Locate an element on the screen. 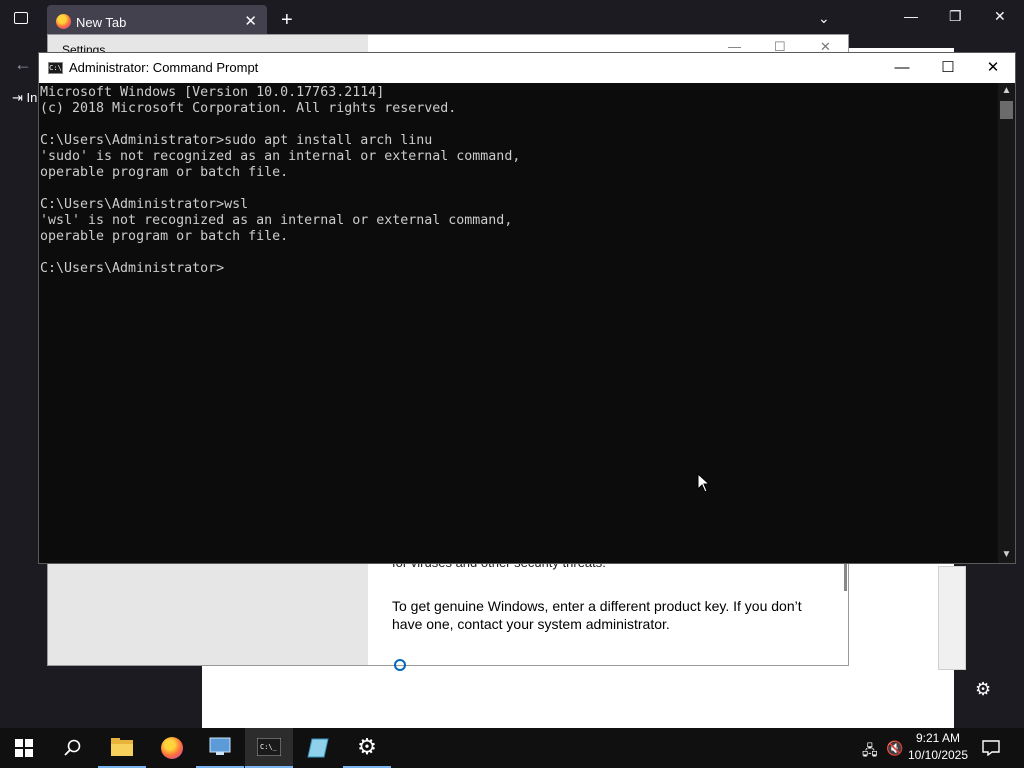 This screenshot has width=1024, height=768. back-arrow-icon: ← is located at coordinates (23, 64).